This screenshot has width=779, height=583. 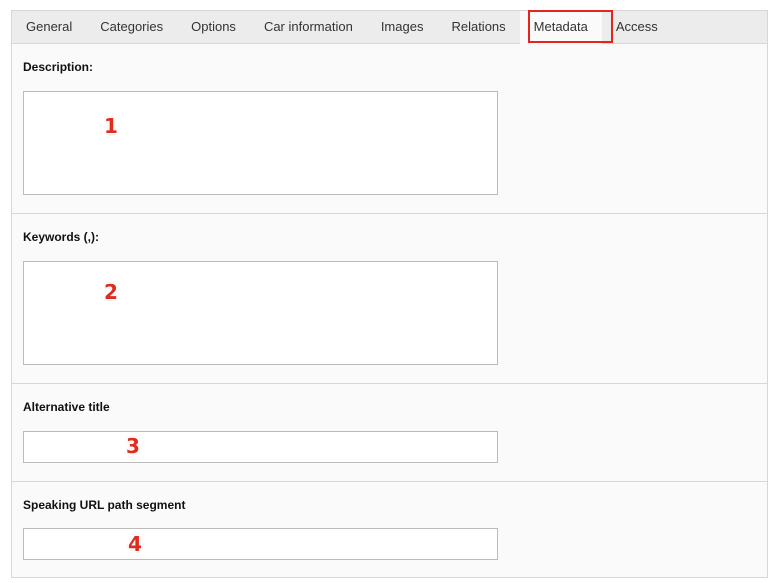 I want to click on description-textarea, so click(x=260, y=143).